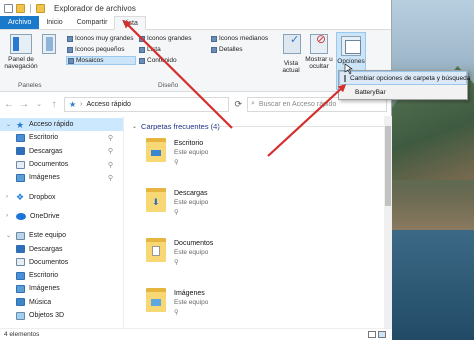 The width and height of the screenshot is (474, 340). I want to click on options-icon, so click(351, 46).